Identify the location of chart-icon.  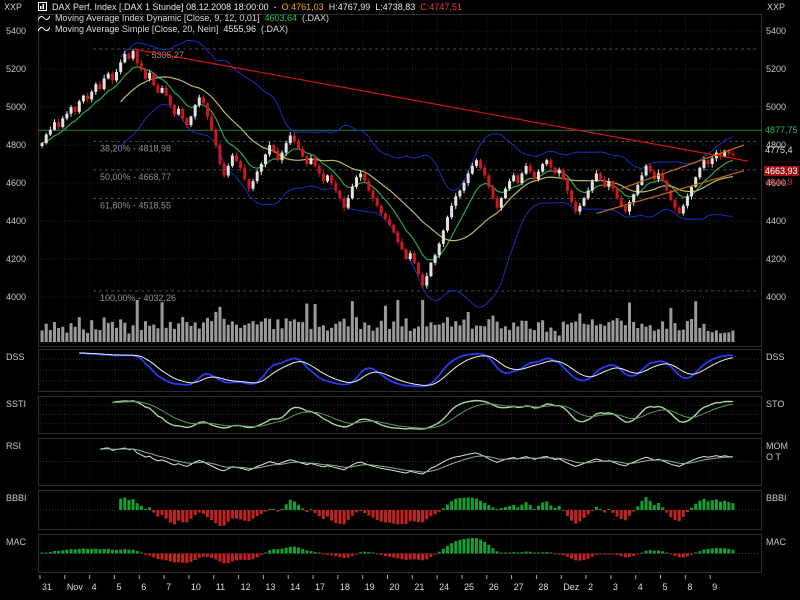
(42, 6).